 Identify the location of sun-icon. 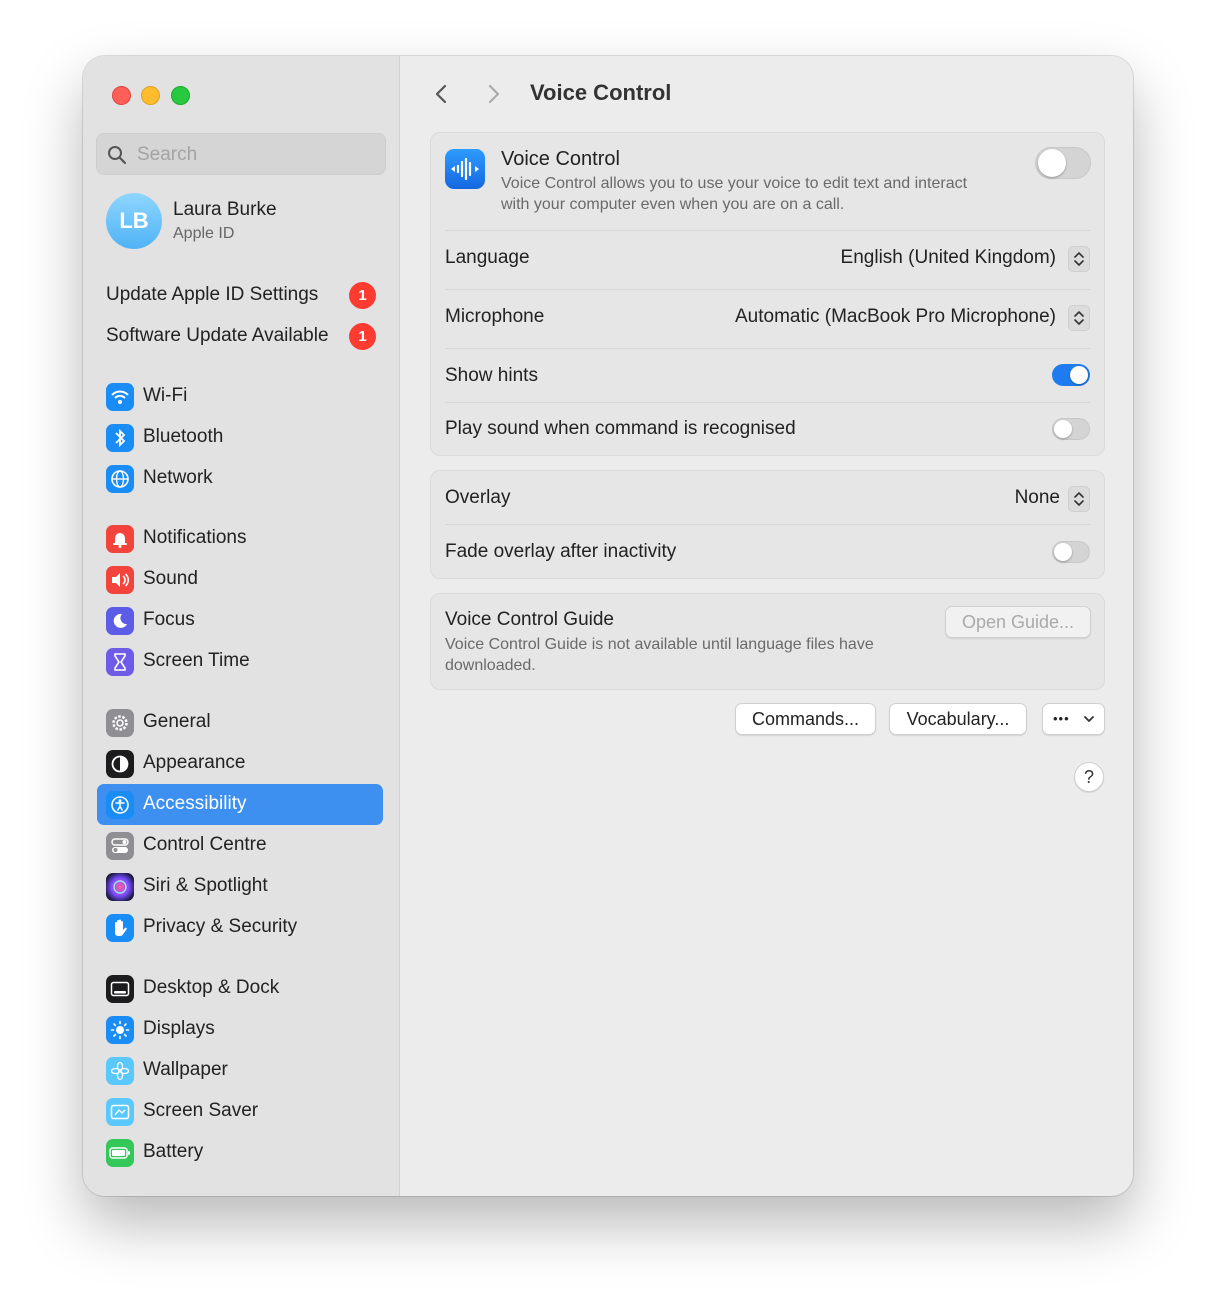
(120, 1030).